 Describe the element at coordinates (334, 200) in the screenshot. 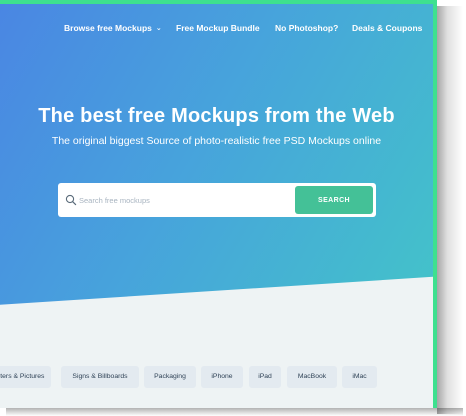

I see `search-button: SEARCH` at that location.